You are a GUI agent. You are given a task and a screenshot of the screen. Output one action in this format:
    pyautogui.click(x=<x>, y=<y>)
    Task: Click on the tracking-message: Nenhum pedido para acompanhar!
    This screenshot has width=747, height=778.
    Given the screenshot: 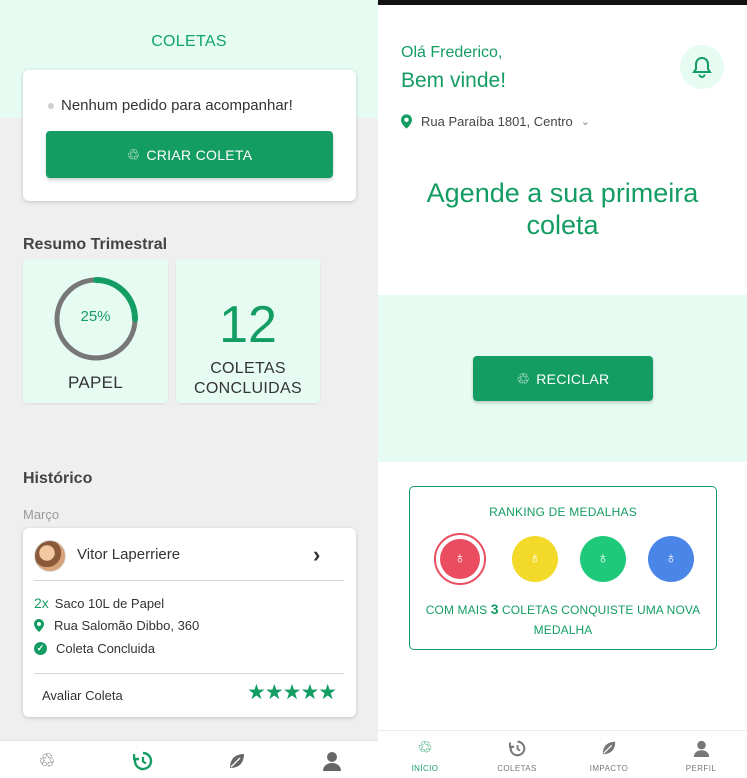 What is the action you would take?
    pyautogui.click(x=170, y=105)
    